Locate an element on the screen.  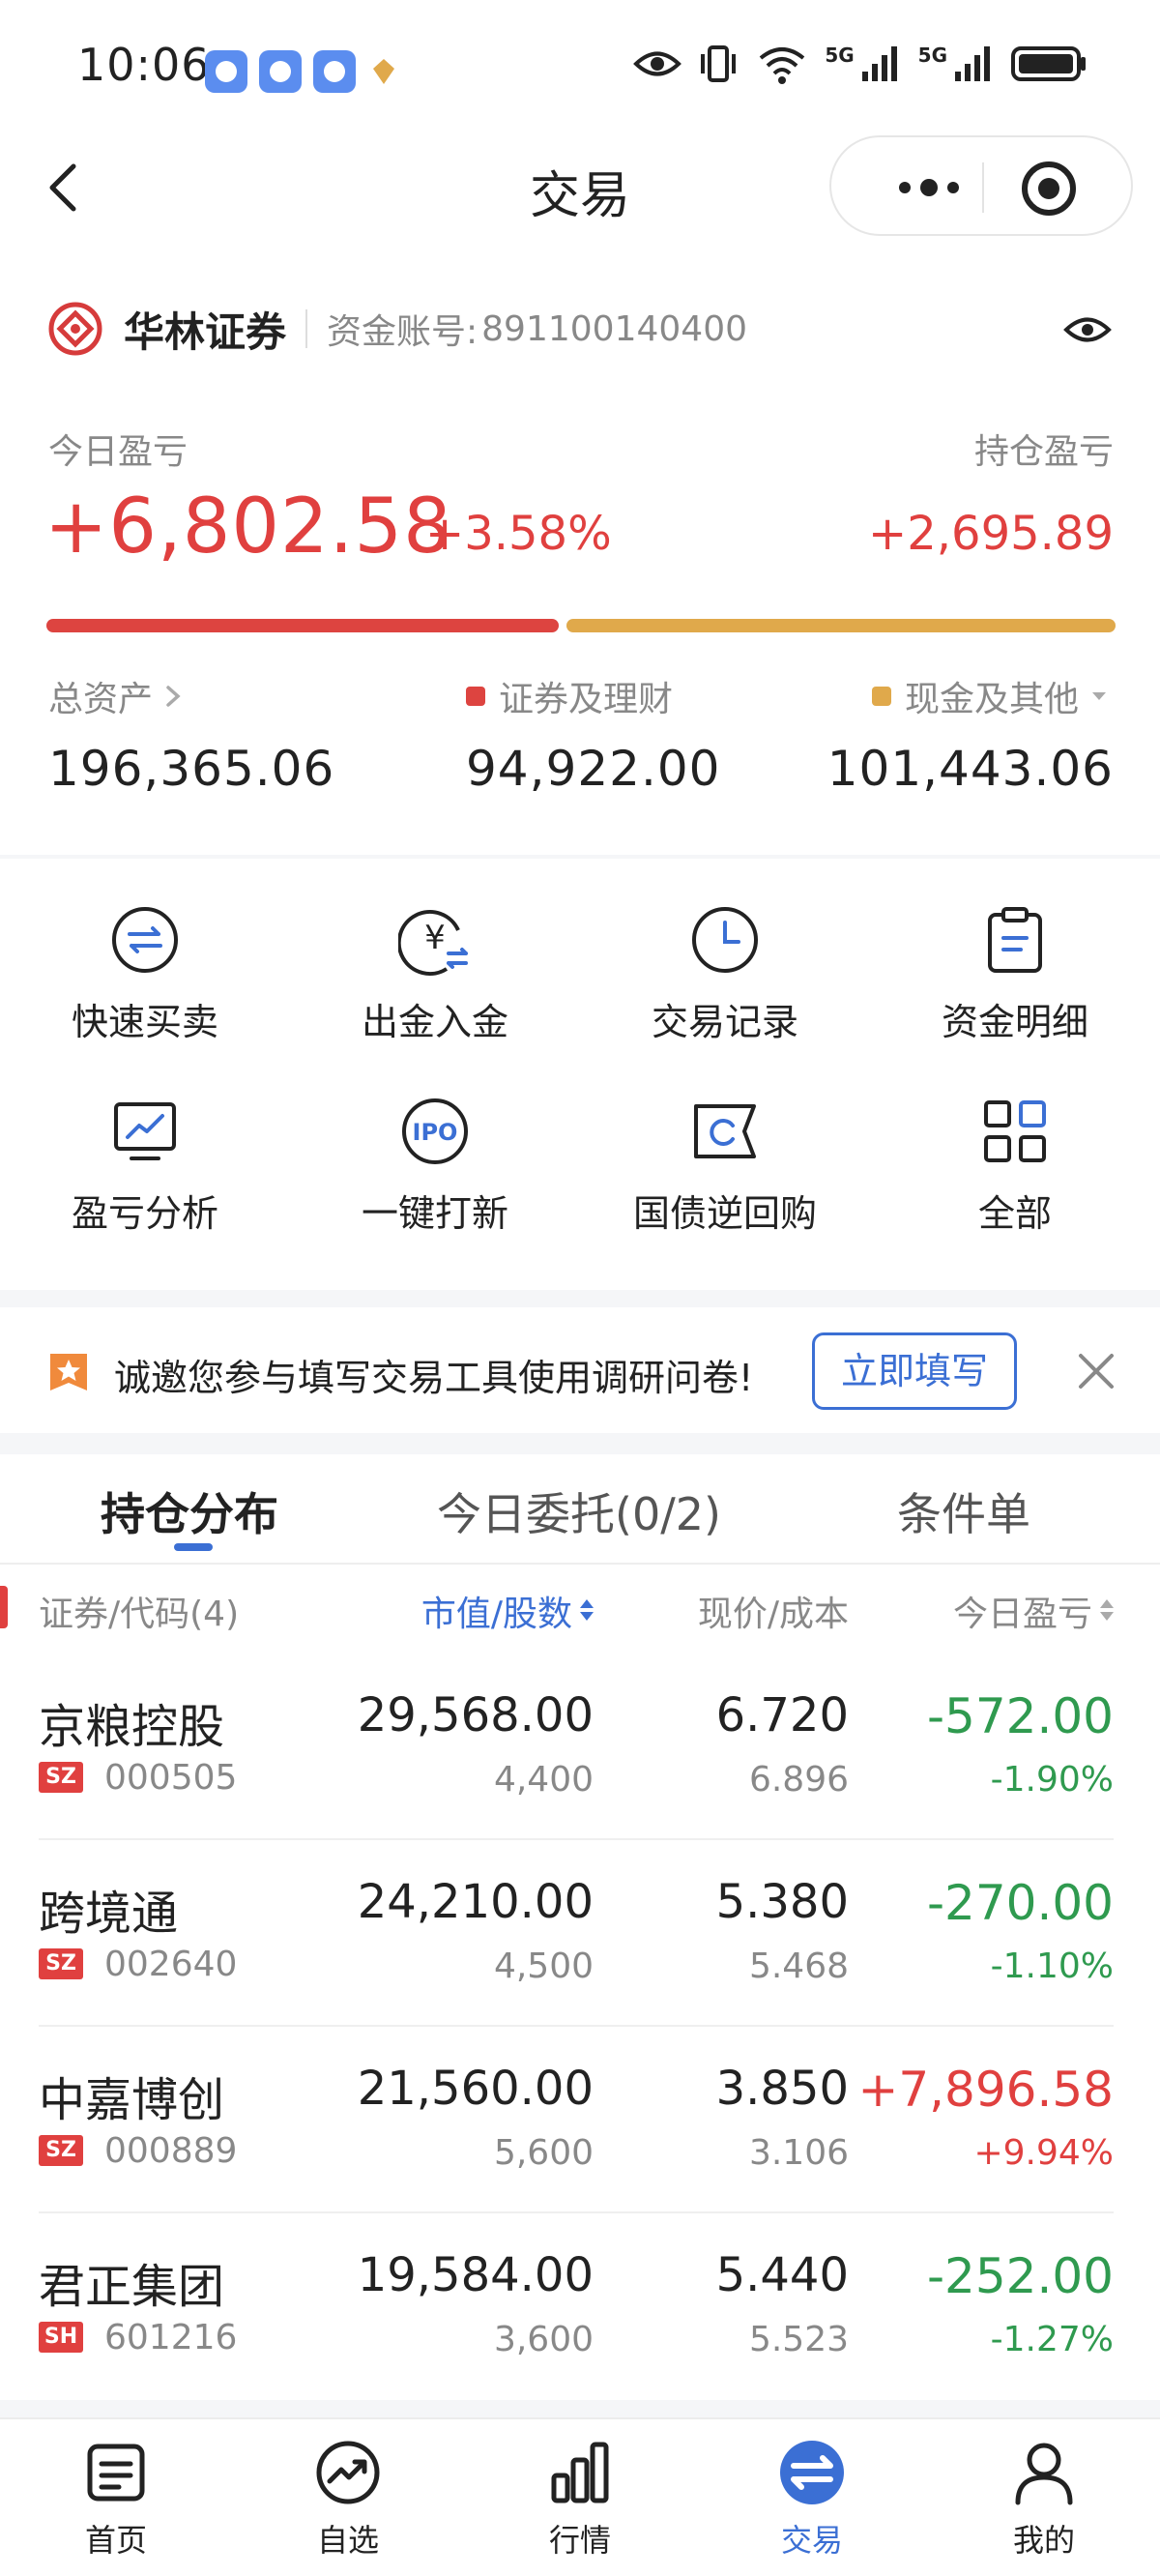
grid-deposit-withdraw: ¥ 出金入金 is located at coordinates (435, 995).